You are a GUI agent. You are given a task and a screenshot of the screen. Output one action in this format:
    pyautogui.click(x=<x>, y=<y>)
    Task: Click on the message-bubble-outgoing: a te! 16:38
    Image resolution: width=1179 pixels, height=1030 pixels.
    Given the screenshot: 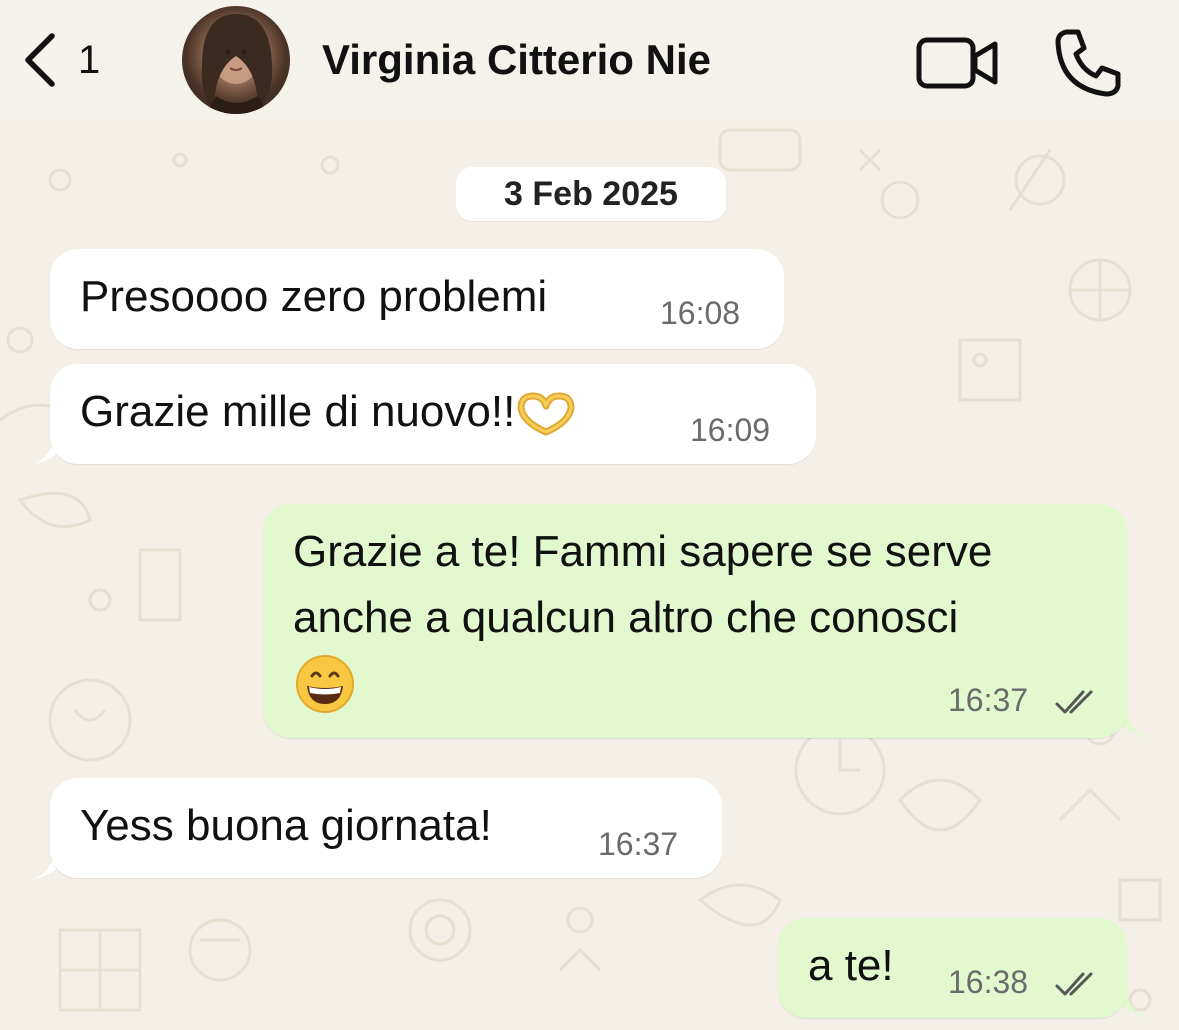 What is the action you would take?
    pyautogui.click(x=952, y=968)
    